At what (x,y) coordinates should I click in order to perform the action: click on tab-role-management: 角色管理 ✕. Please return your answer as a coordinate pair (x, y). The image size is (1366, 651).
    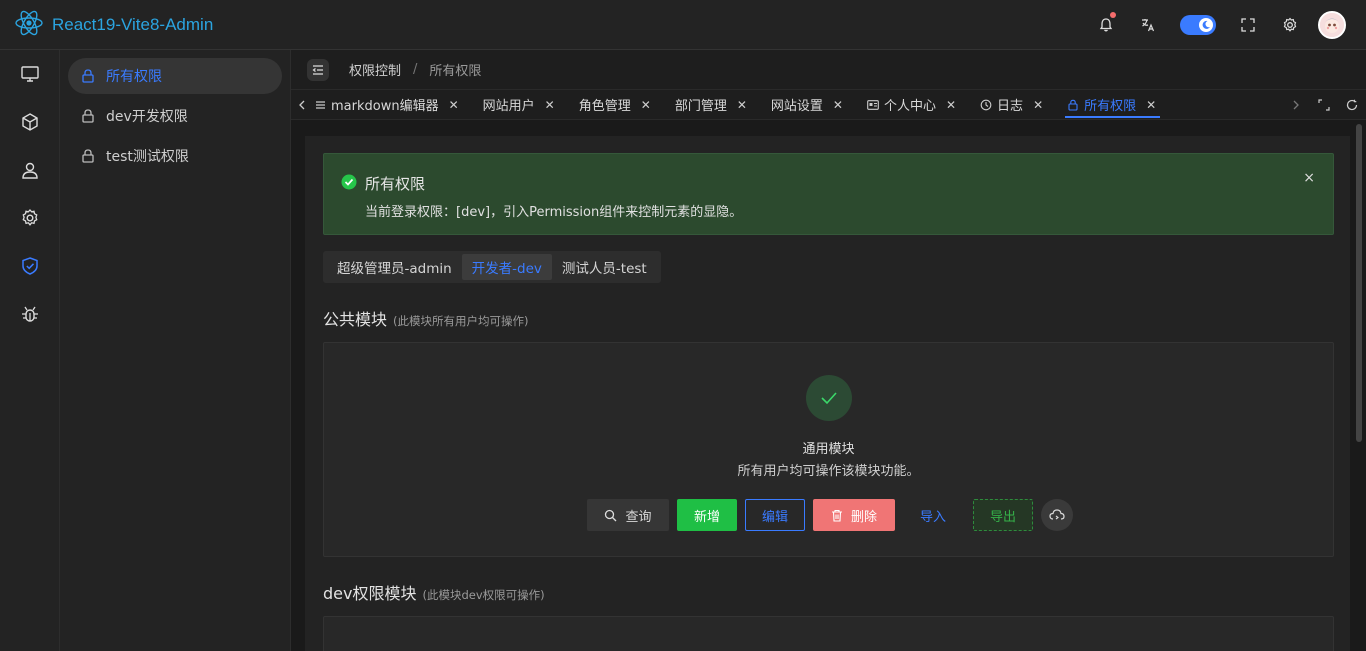
    Looking at the image, I should click on (616, 104).